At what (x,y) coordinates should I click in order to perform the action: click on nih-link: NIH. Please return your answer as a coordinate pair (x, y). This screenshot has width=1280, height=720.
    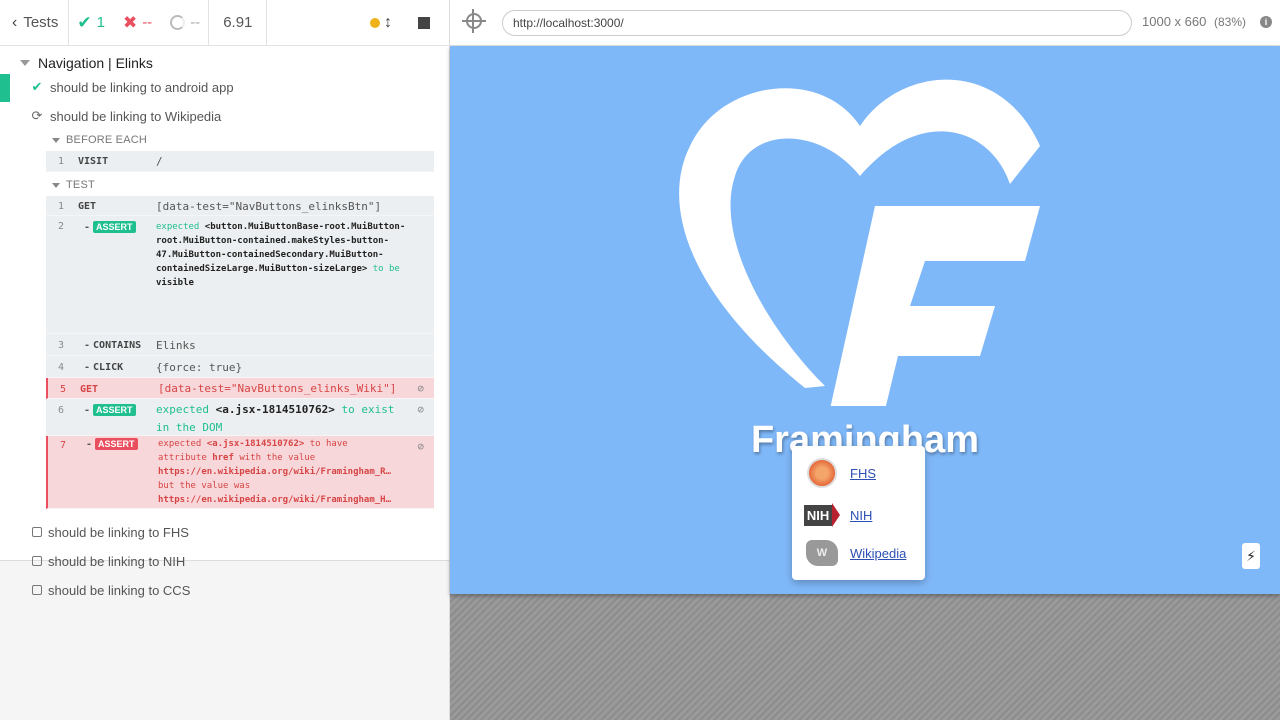
    Looking at the image, I should click on (861, 515).